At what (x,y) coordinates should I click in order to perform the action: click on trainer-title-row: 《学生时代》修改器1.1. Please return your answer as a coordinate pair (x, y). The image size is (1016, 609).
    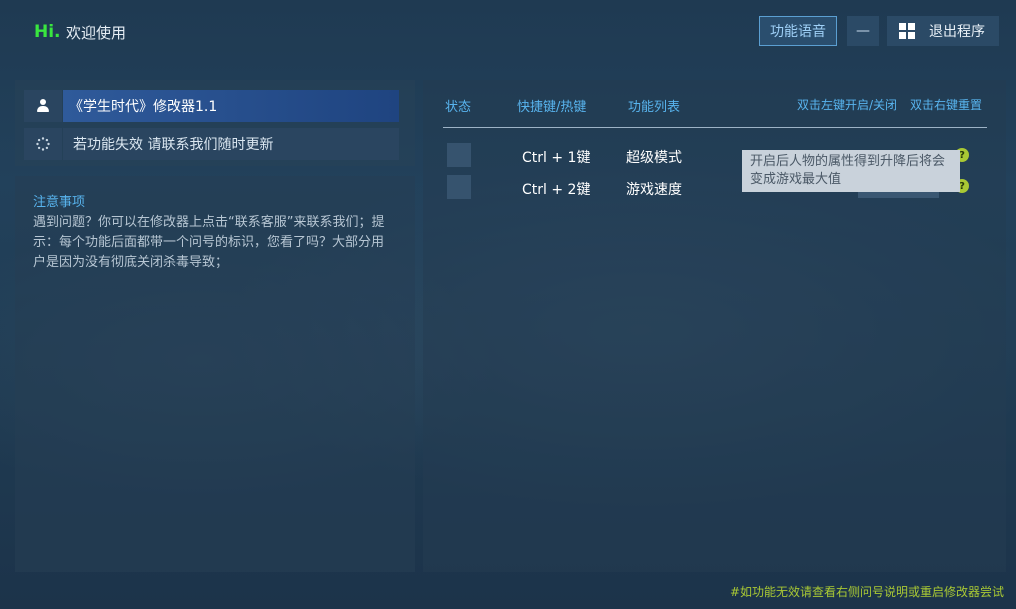
    Looking at the image, I should click on (211, 106).